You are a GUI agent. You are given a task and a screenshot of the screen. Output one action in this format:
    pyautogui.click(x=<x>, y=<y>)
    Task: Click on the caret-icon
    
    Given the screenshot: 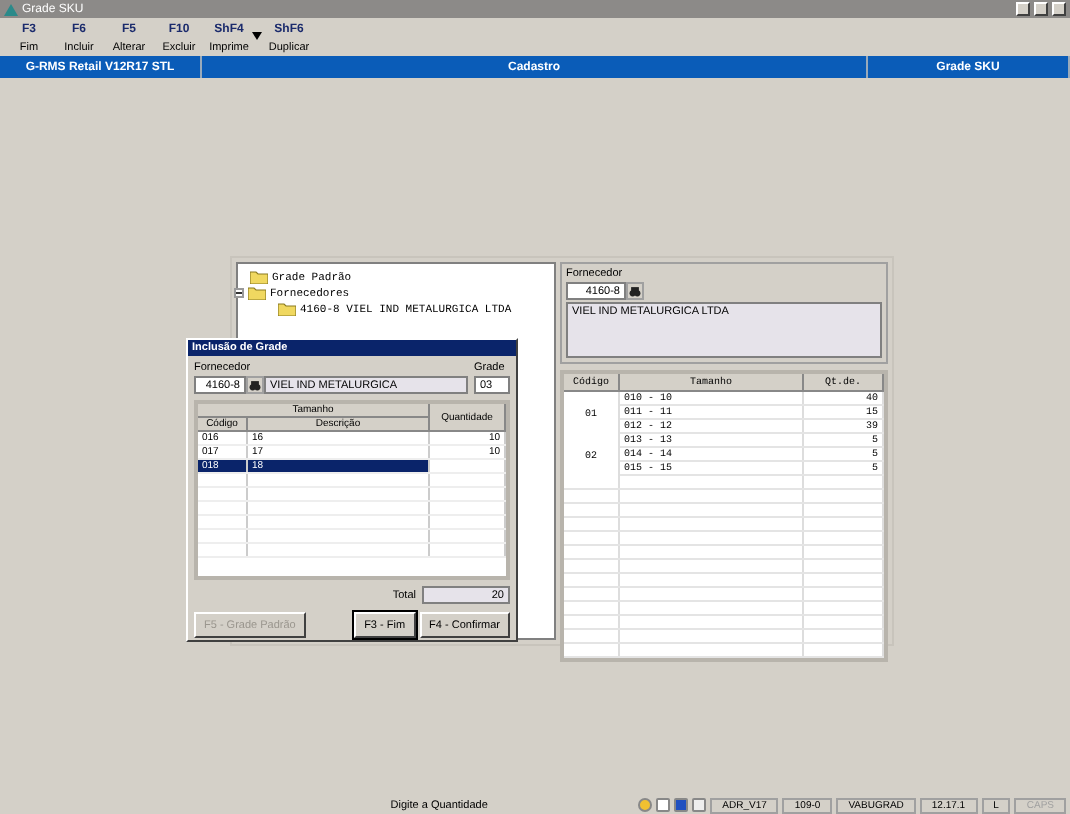 What is the action you would take?
    pyautogui.click(x=257, y=36)
    